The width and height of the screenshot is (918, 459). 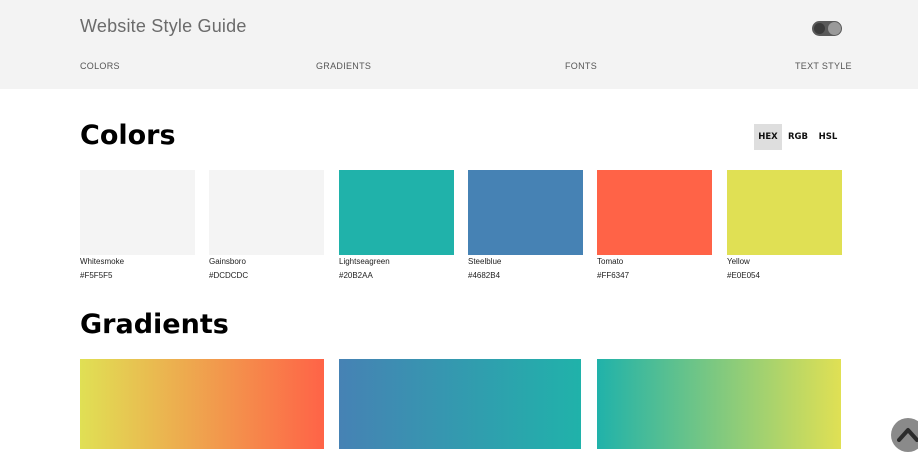 I want to click on color-hex: #4682B4, so click(x=484, y=275).